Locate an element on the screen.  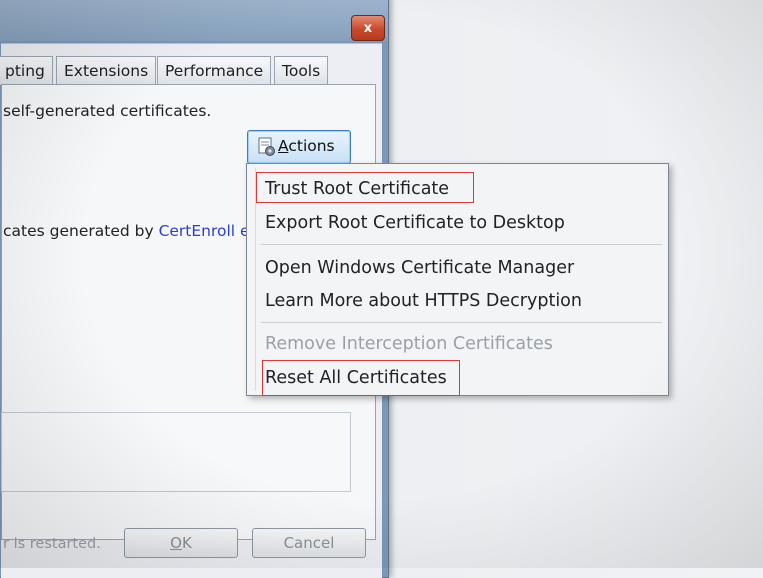
menu-gutter is located at coordinates (255, 279).